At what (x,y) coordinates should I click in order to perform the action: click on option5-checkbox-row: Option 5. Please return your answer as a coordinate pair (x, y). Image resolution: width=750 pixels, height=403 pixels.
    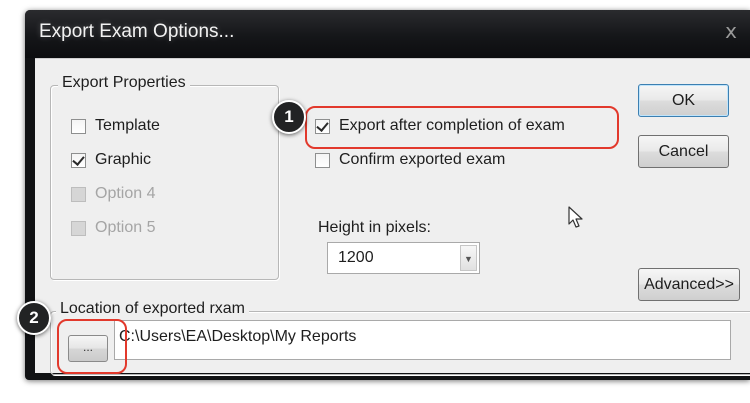
    Looking at the image, I should click on (113, 228).